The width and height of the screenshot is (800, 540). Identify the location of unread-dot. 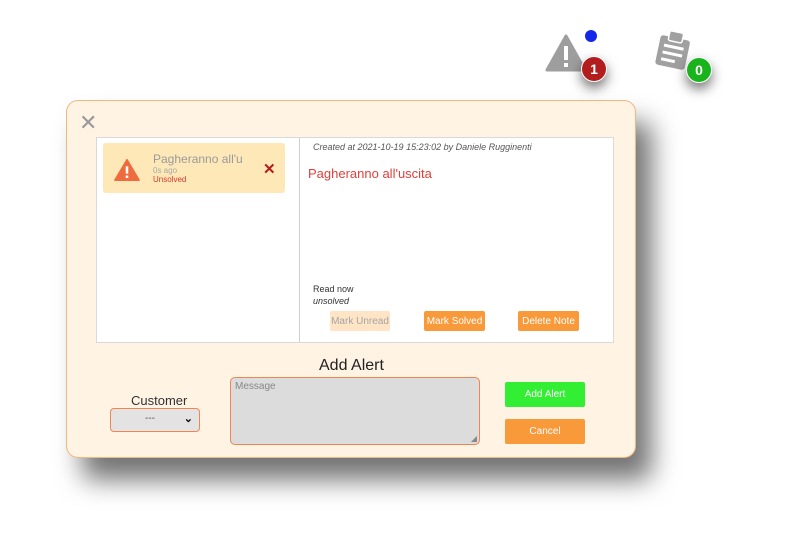
(591, 36).